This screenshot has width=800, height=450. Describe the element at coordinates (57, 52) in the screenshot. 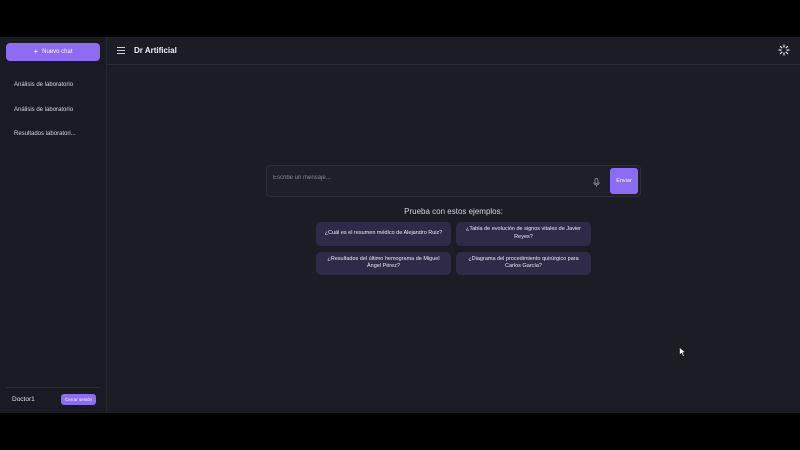

I see `new-chat-label: Nuevo chat` at that location.